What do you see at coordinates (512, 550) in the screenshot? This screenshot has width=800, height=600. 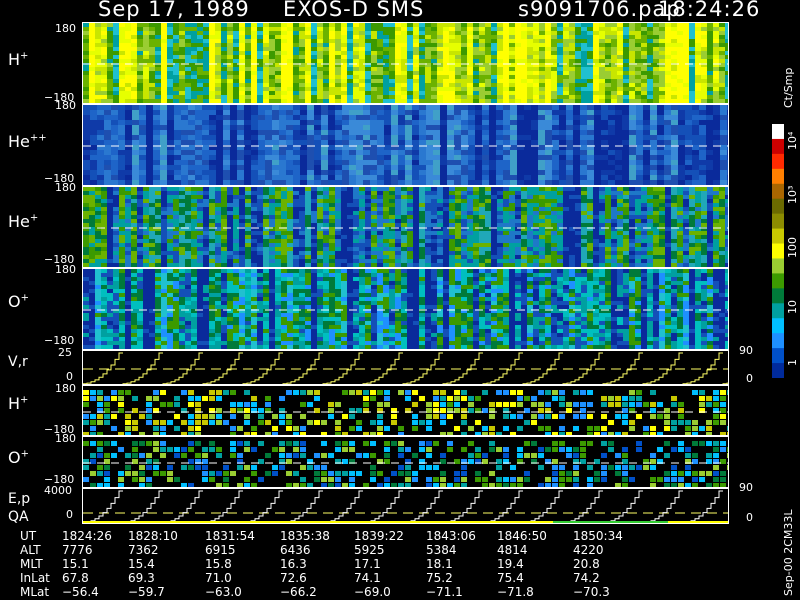 I see `table-cell: 4814` at bounding box center [512, 550].